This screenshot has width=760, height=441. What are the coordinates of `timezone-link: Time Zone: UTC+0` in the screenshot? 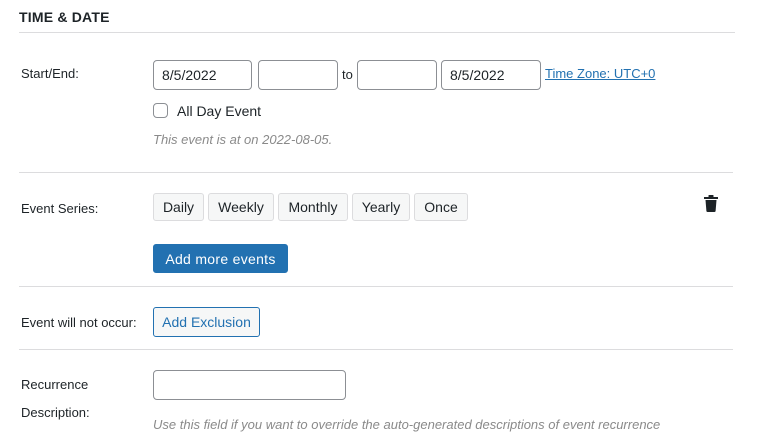 It's located at (600, 73).